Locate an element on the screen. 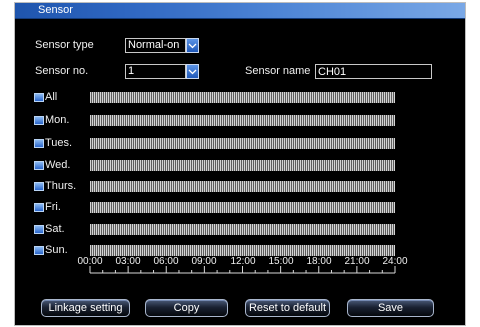 Image resolution: width=480 pixels, height=327 pixels. sensor-type-dropdown-button is located at coordinates (192, 45).